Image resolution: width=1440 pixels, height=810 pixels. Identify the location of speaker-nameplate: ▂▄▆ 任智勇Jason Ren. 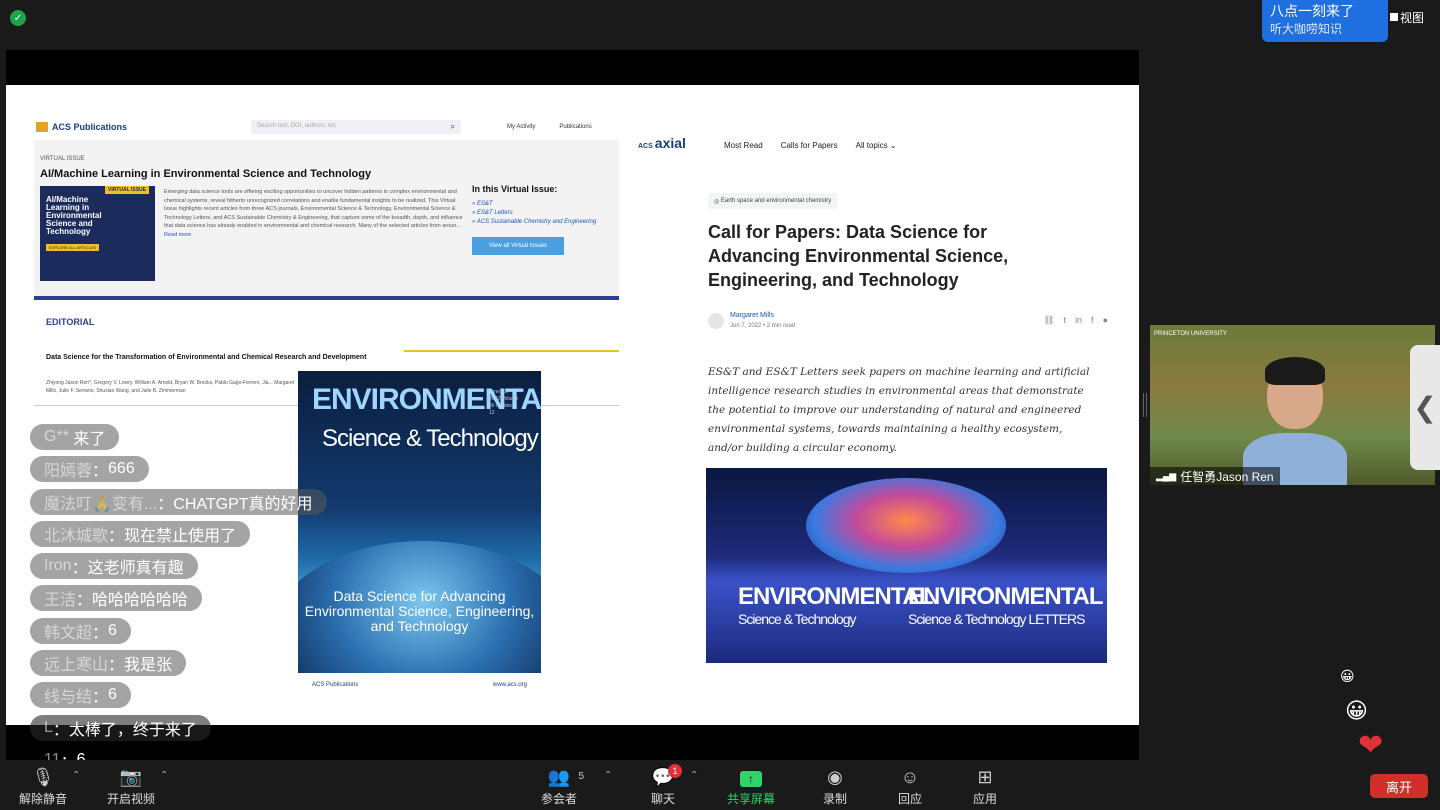
(1215, 476).